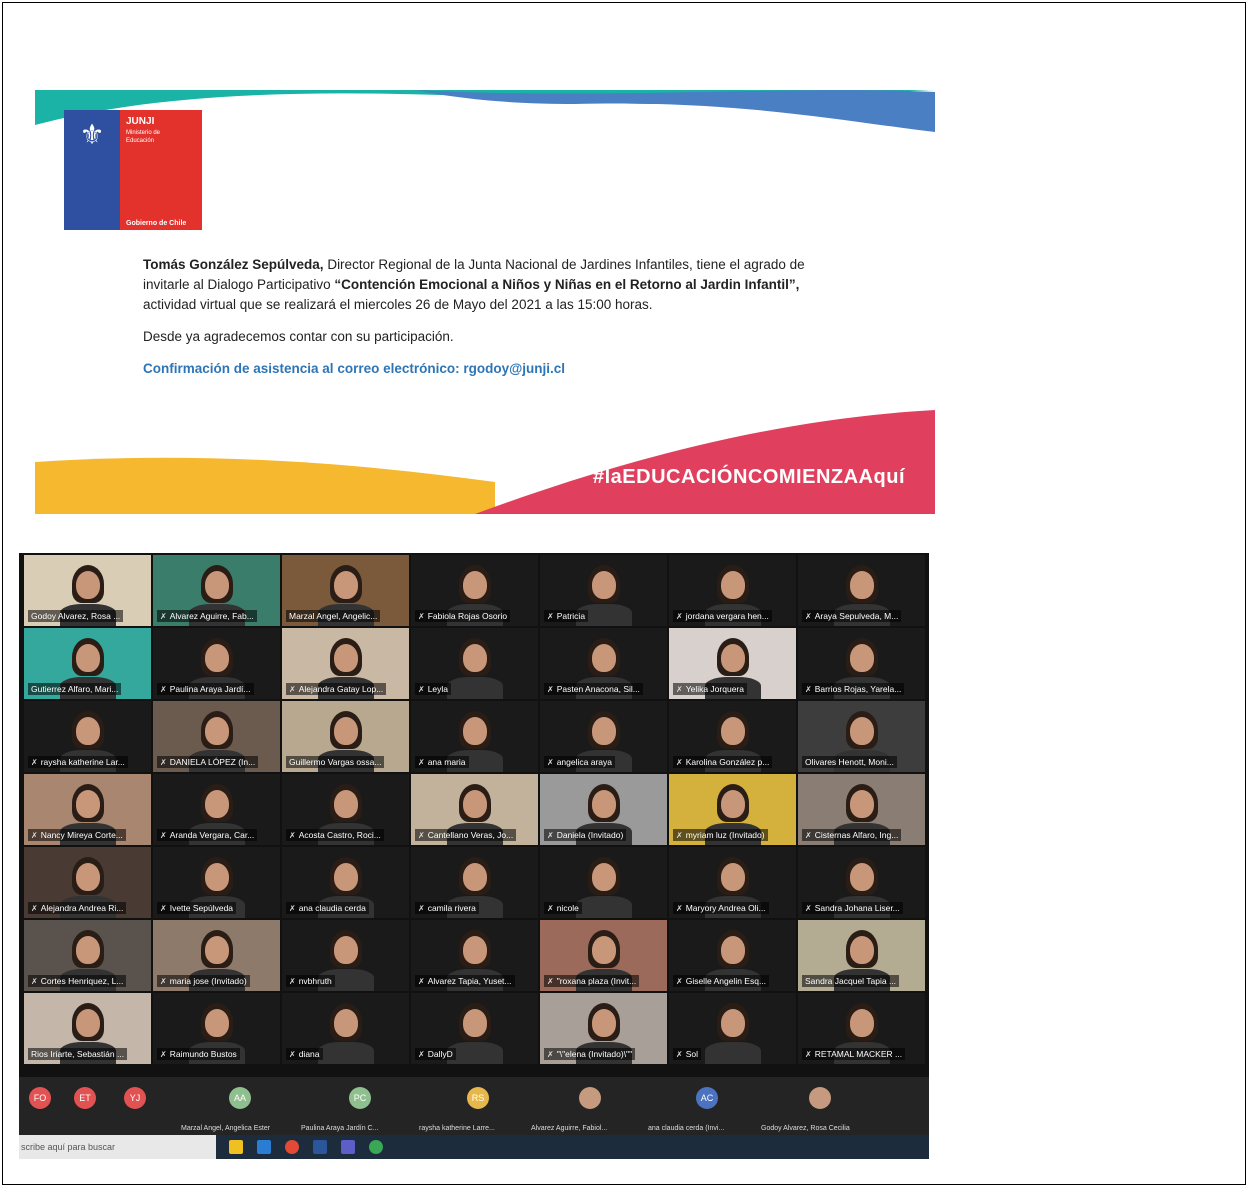  I want to click on participant-tile: ✗ Daniela (Invitado), so click(603, 809).